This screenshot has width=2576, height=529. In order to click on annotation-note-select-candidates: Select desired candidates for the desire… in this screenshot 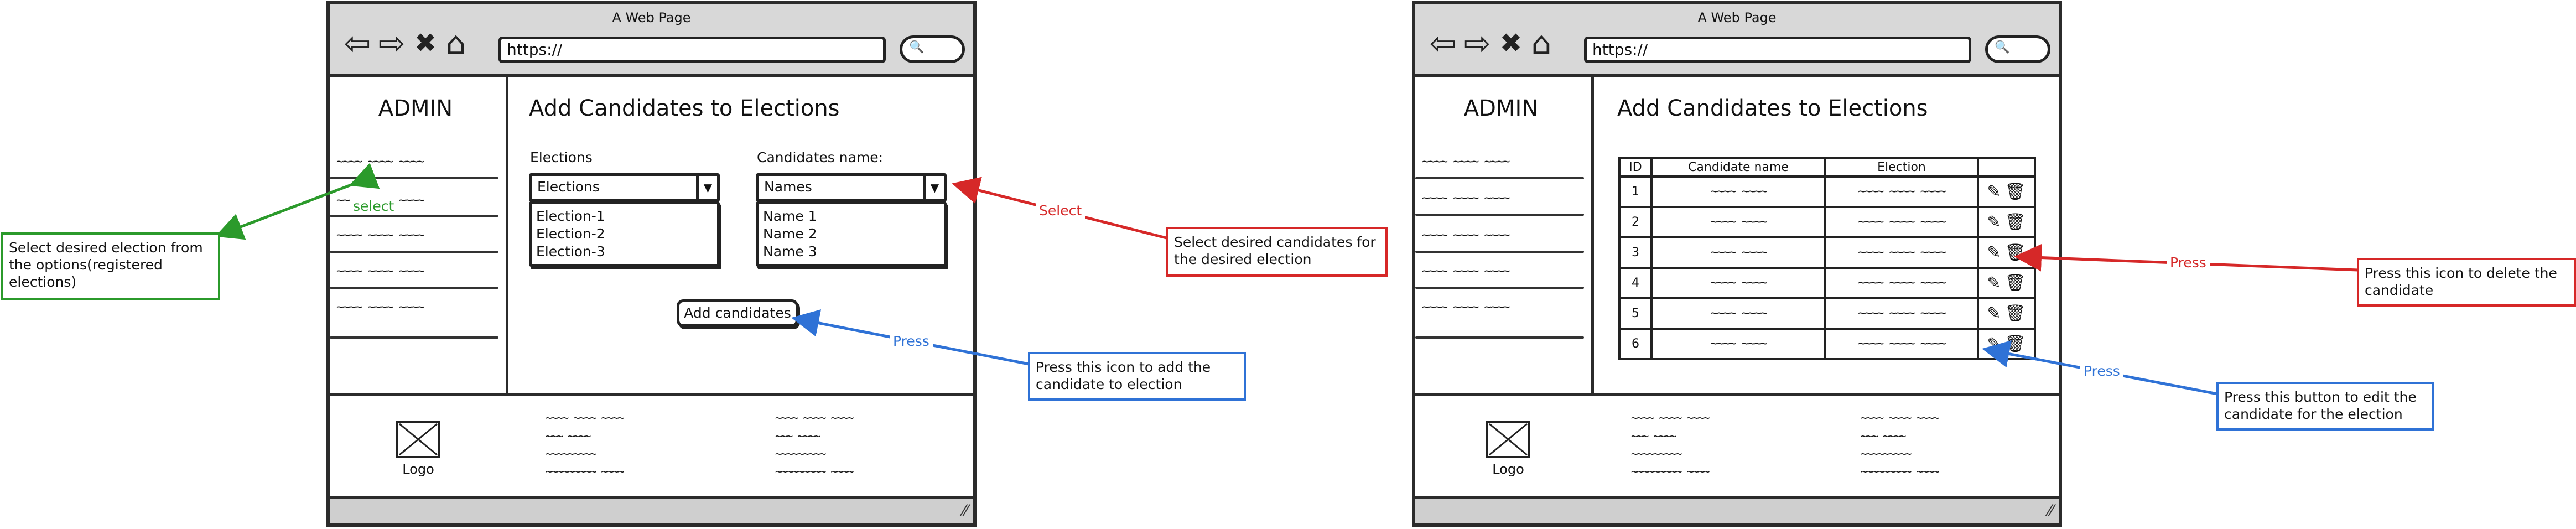, I will do `click(1277, 252)`.